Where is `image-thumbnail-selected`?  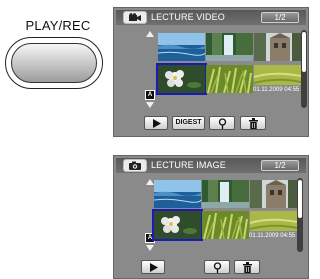 image-thumbnail-selected is located at coordinates (177, 225).